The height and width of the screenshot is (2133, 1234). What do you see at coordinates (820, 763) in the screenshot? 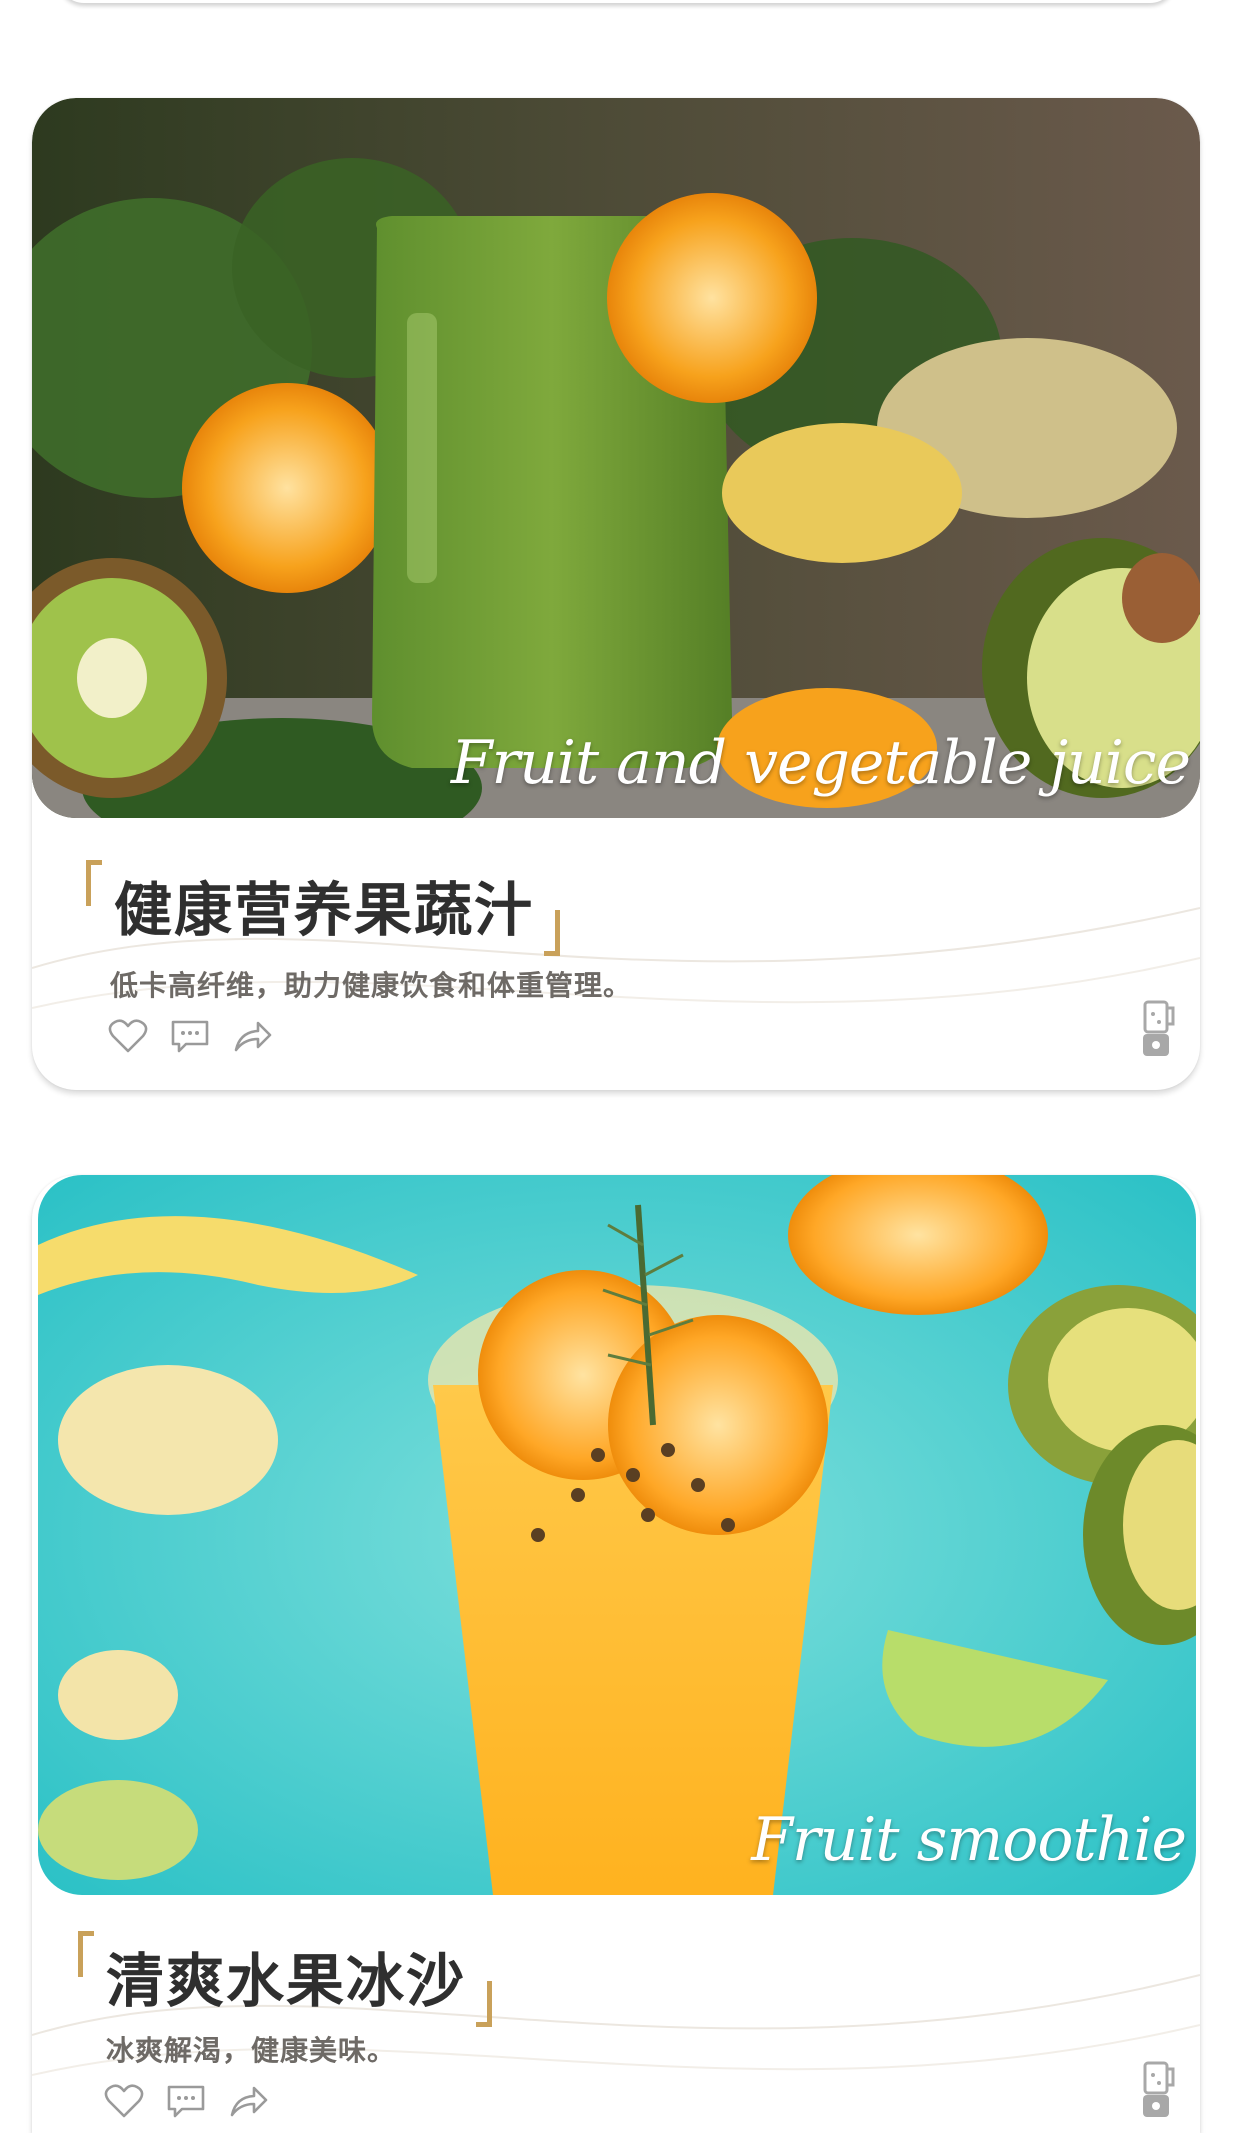
I see `photo-script-caption: Fruit and vegetable juice` at bounding box center [820, 763].